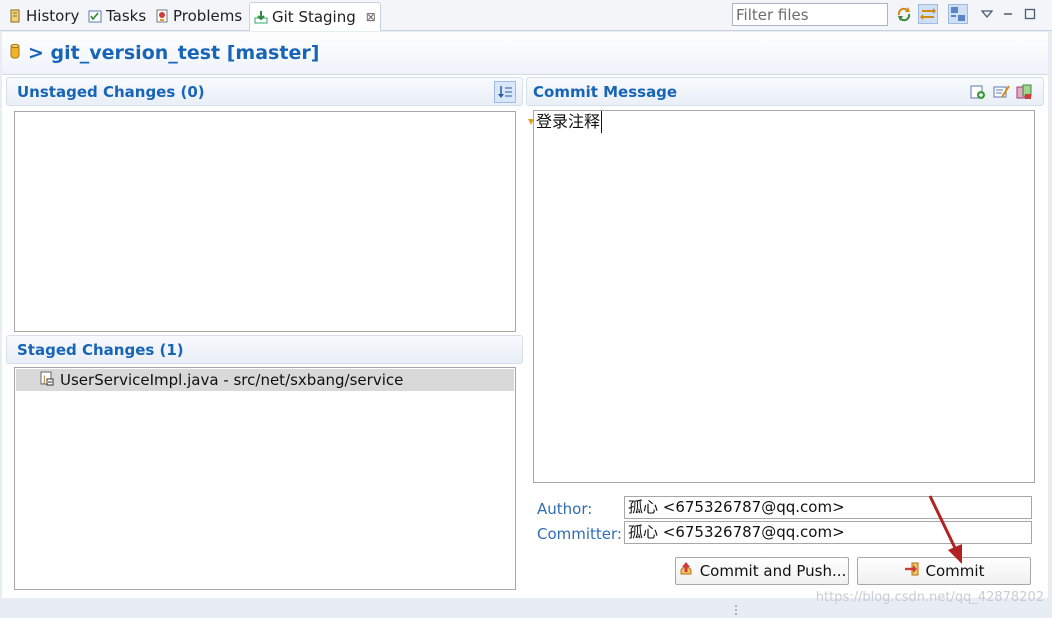 The height and width of the screenshot is (618, 1052). Describe the element at coordinates (987, 14) in the screenshot. I see `view-menu-icon` at that location.